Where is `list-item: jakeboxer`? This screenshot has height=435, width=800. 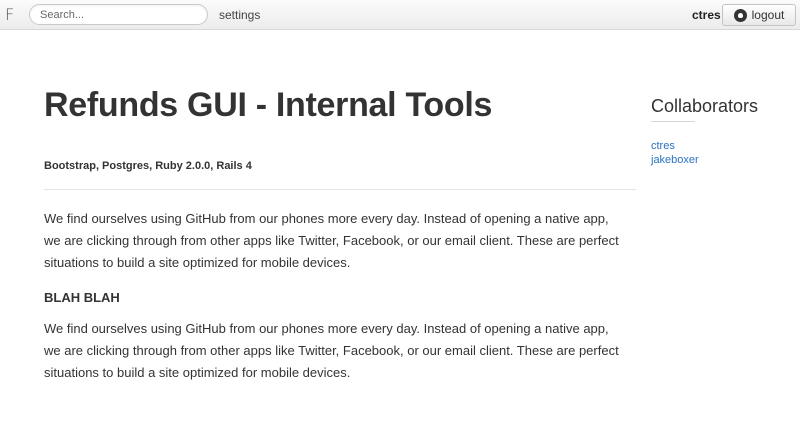
list-item: jakeboxer is located at coordinates (675, 160).